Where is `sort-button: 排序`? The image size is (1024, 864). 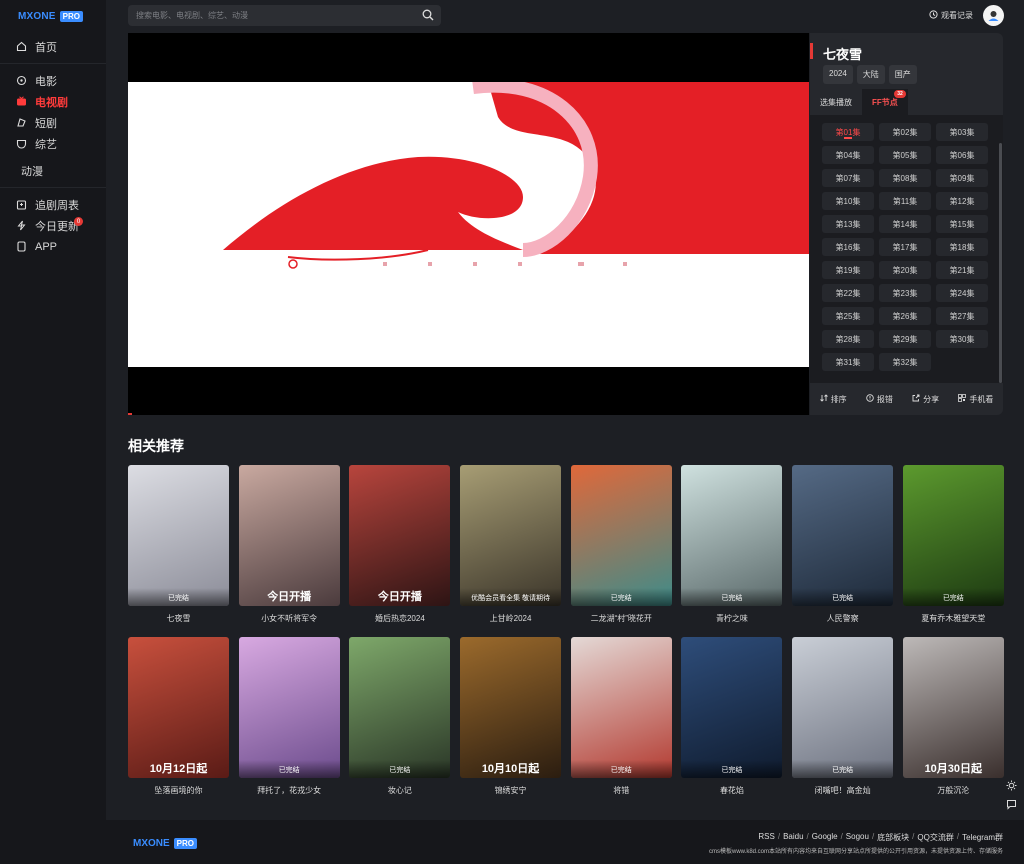 sort-button: 排序 is located at coordinates (833, 399).